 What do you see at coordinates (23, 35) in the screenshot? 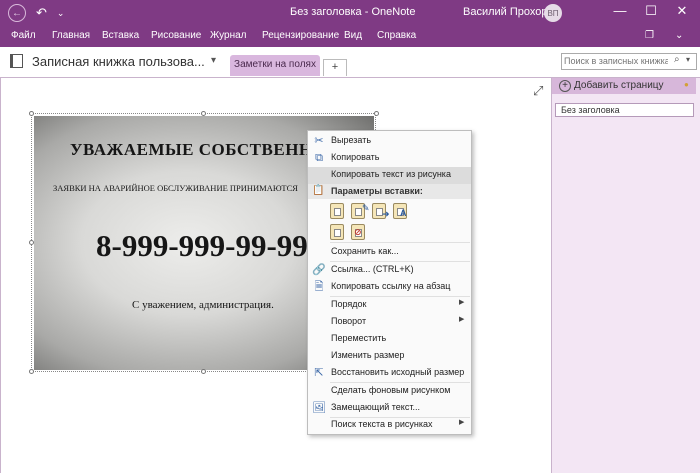
I see `tab-file: Файл` at bounding box center [23, 35].